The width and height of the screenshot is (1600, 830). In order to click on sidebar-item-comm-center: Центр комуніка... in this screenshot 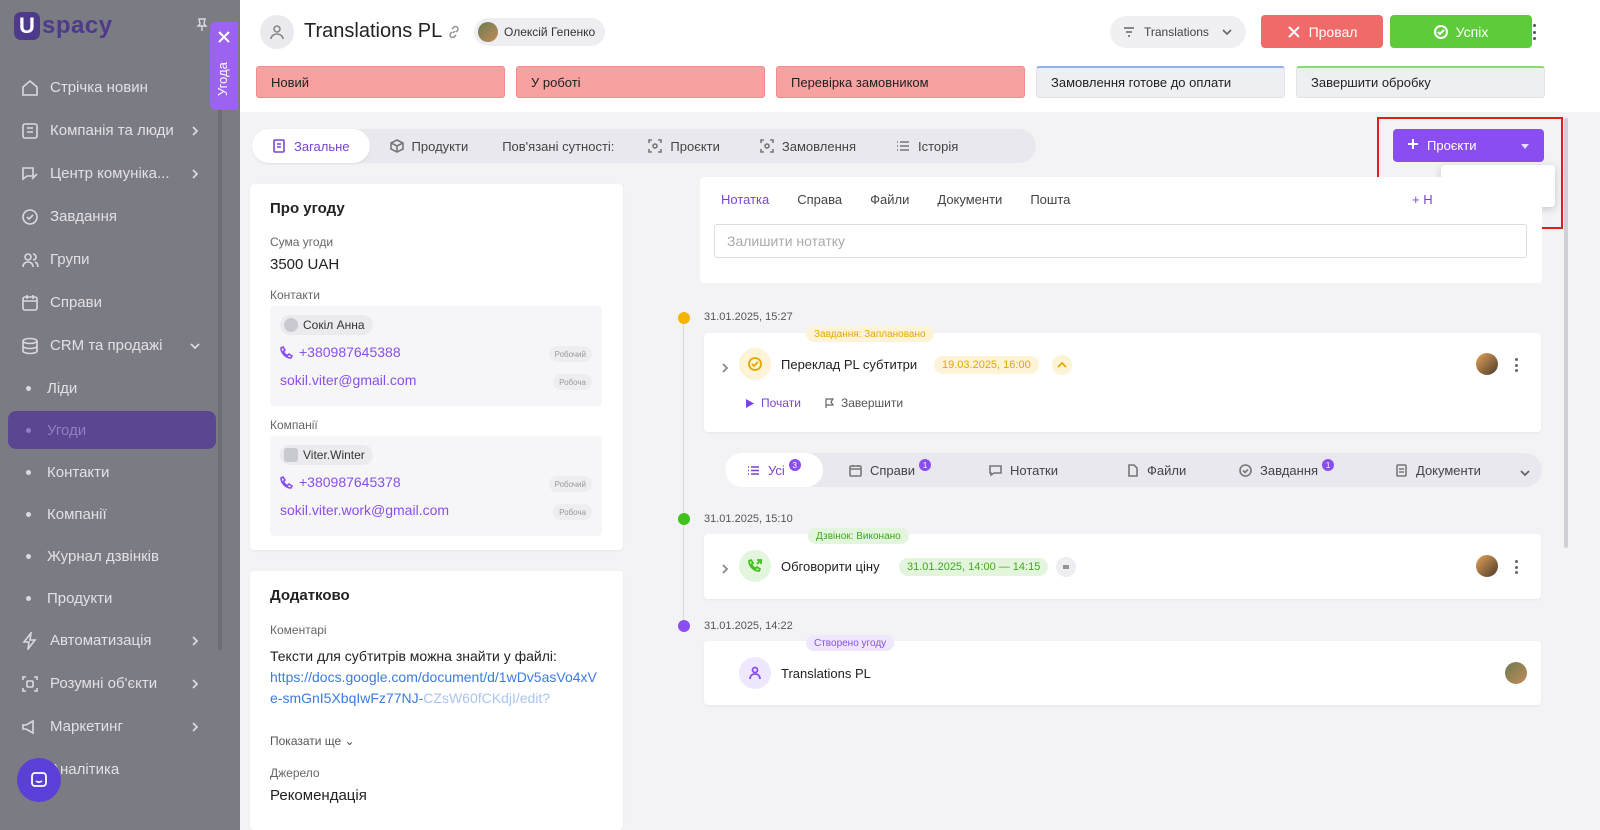, I will do `click(112, 173)`.